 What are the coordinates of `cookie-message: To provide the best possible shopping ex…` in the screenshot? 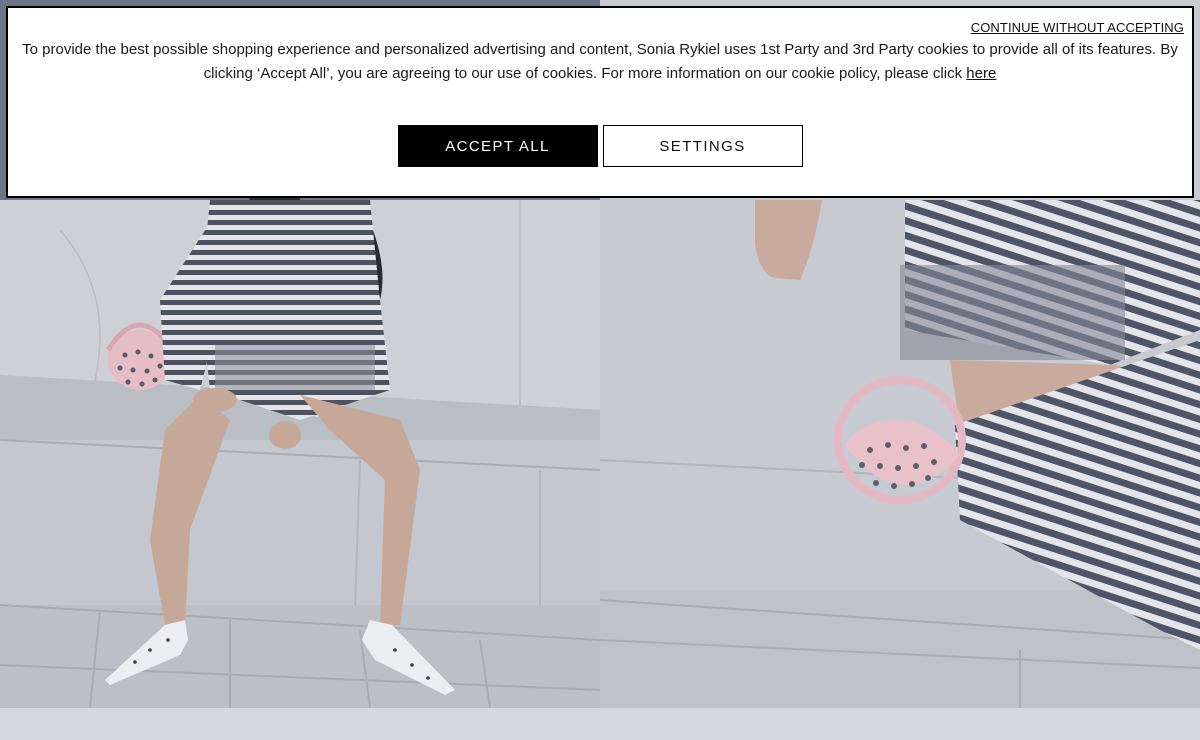 It's located at (600, 62).